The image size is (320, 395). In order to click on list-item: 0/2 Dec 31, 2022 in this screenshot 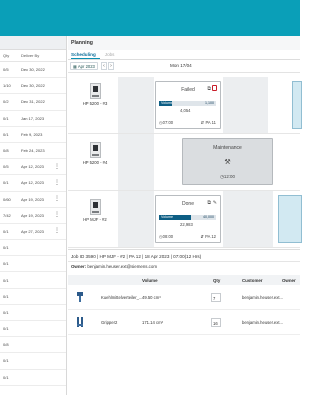, I will do `click(33, 102)`.